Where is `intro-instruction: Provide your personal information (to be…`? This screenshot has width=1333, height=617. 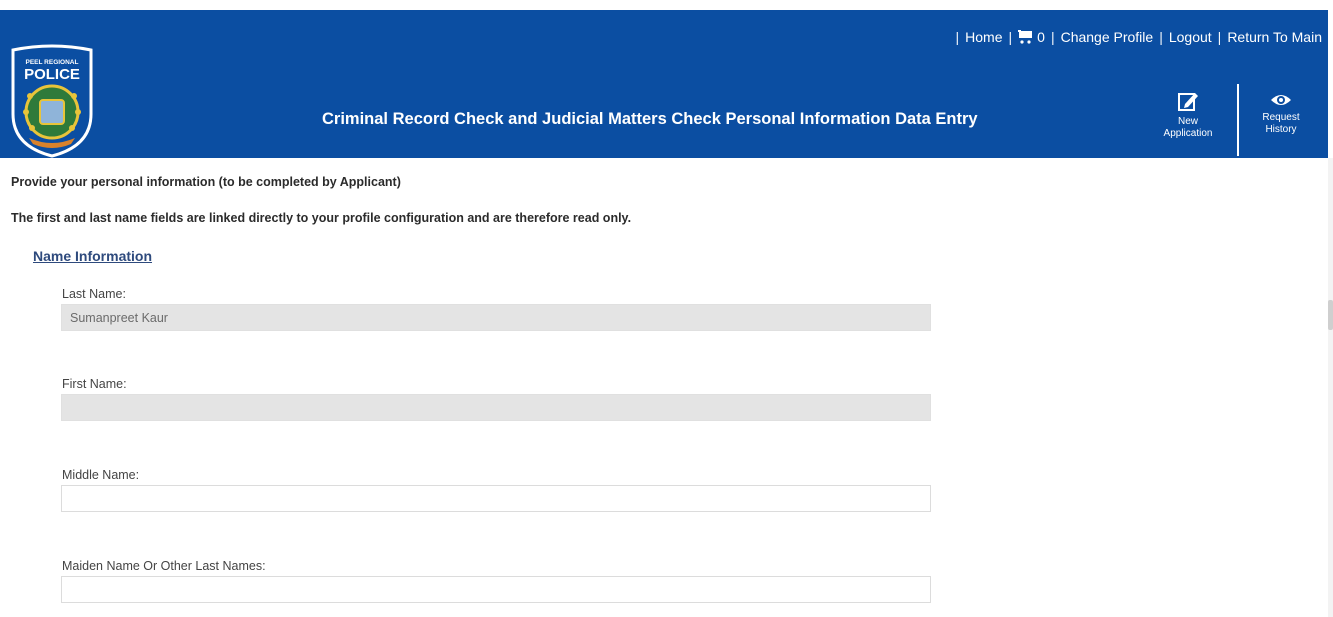
intro-instruction: Provide your personal information (to be… is located at coordinates (206, 182).